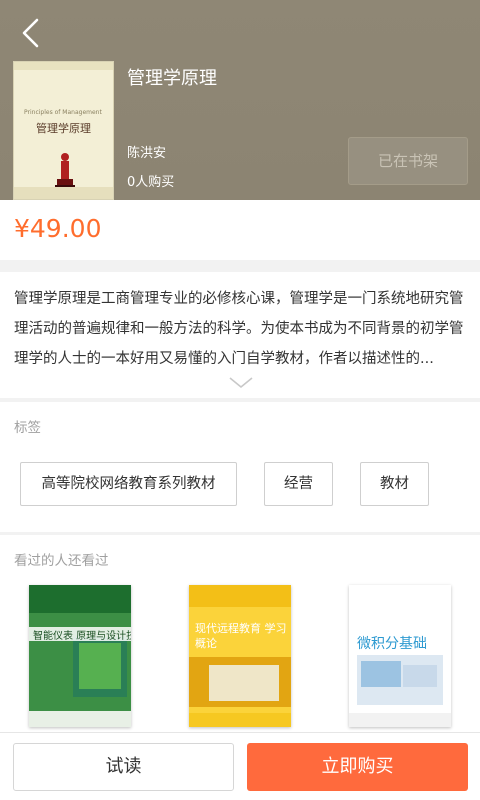 Image resolution: width=480 pixels, height=800 pixels. I want to click on book-cover-title: 现代远程教育 学习概论, so click(241, 636).